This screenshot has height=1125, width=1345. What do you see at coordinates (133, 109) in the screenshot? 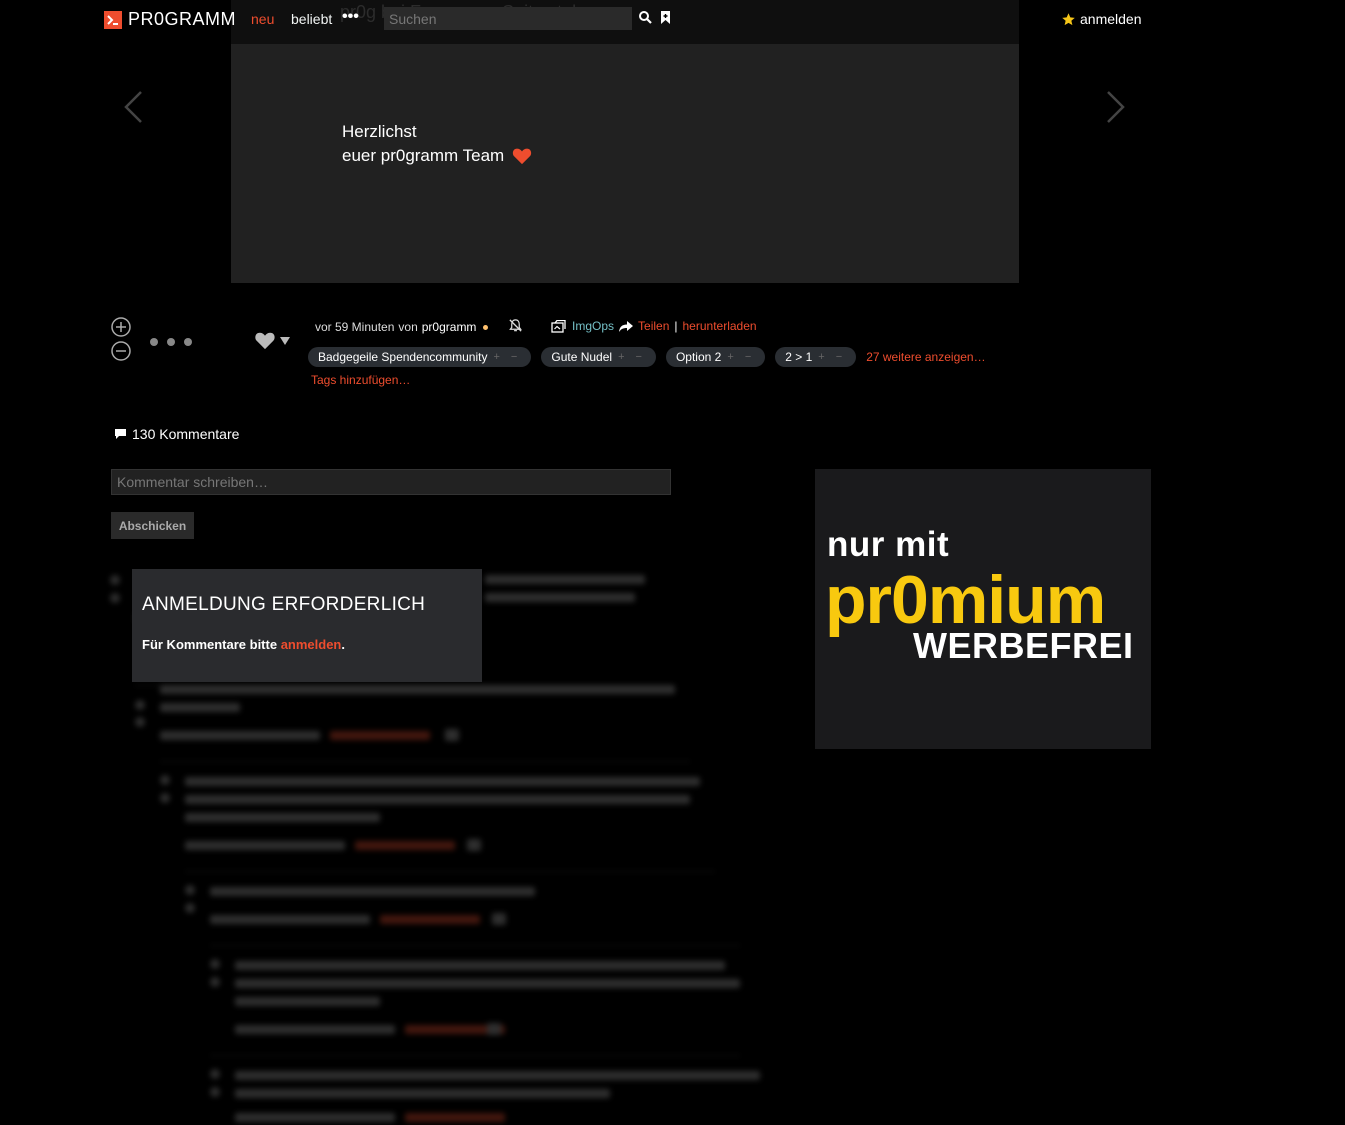
I see `previous-post-arrow-icon` at bounding box center [133, 109].